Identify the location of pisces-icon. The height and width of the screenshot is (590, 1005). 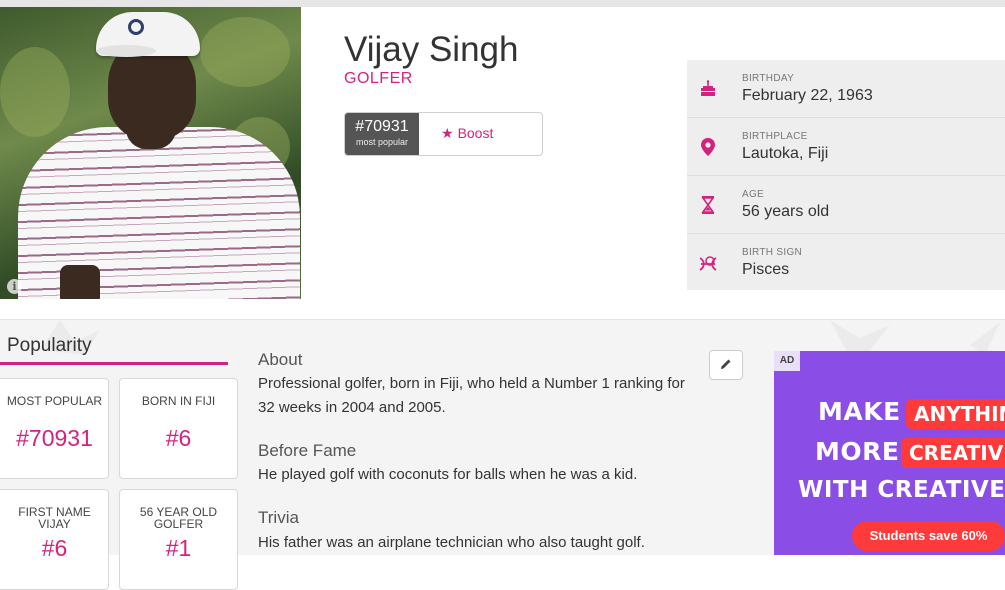
(708, 264).